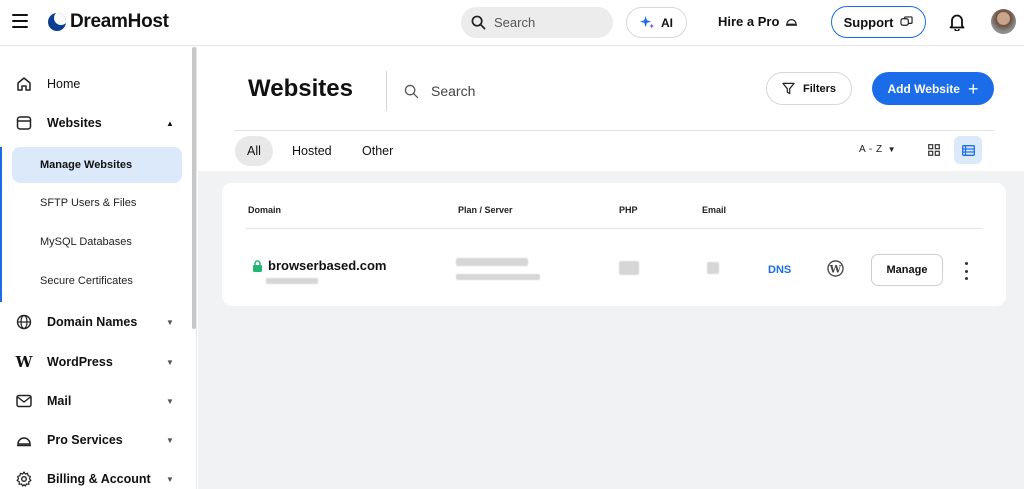  I want to click on svg-text: W, so click(835, 269).